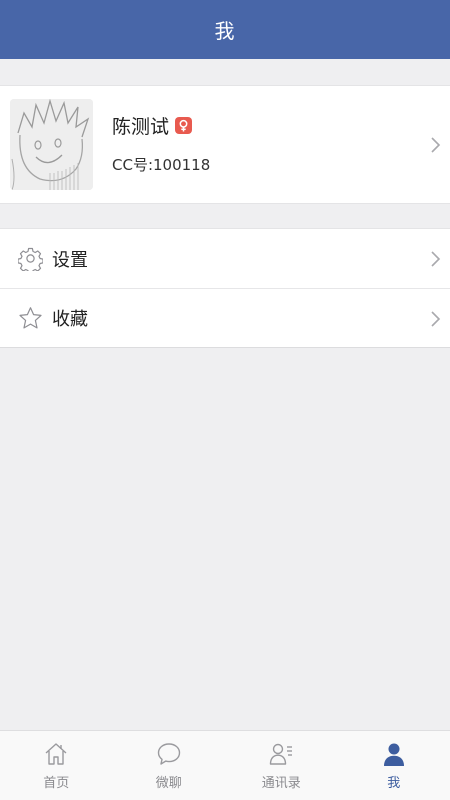 The image size is (450, 800). Describe the element at coordinates (281, 783) in the screenshot. I see `tab-label: 通讯录` at that location.